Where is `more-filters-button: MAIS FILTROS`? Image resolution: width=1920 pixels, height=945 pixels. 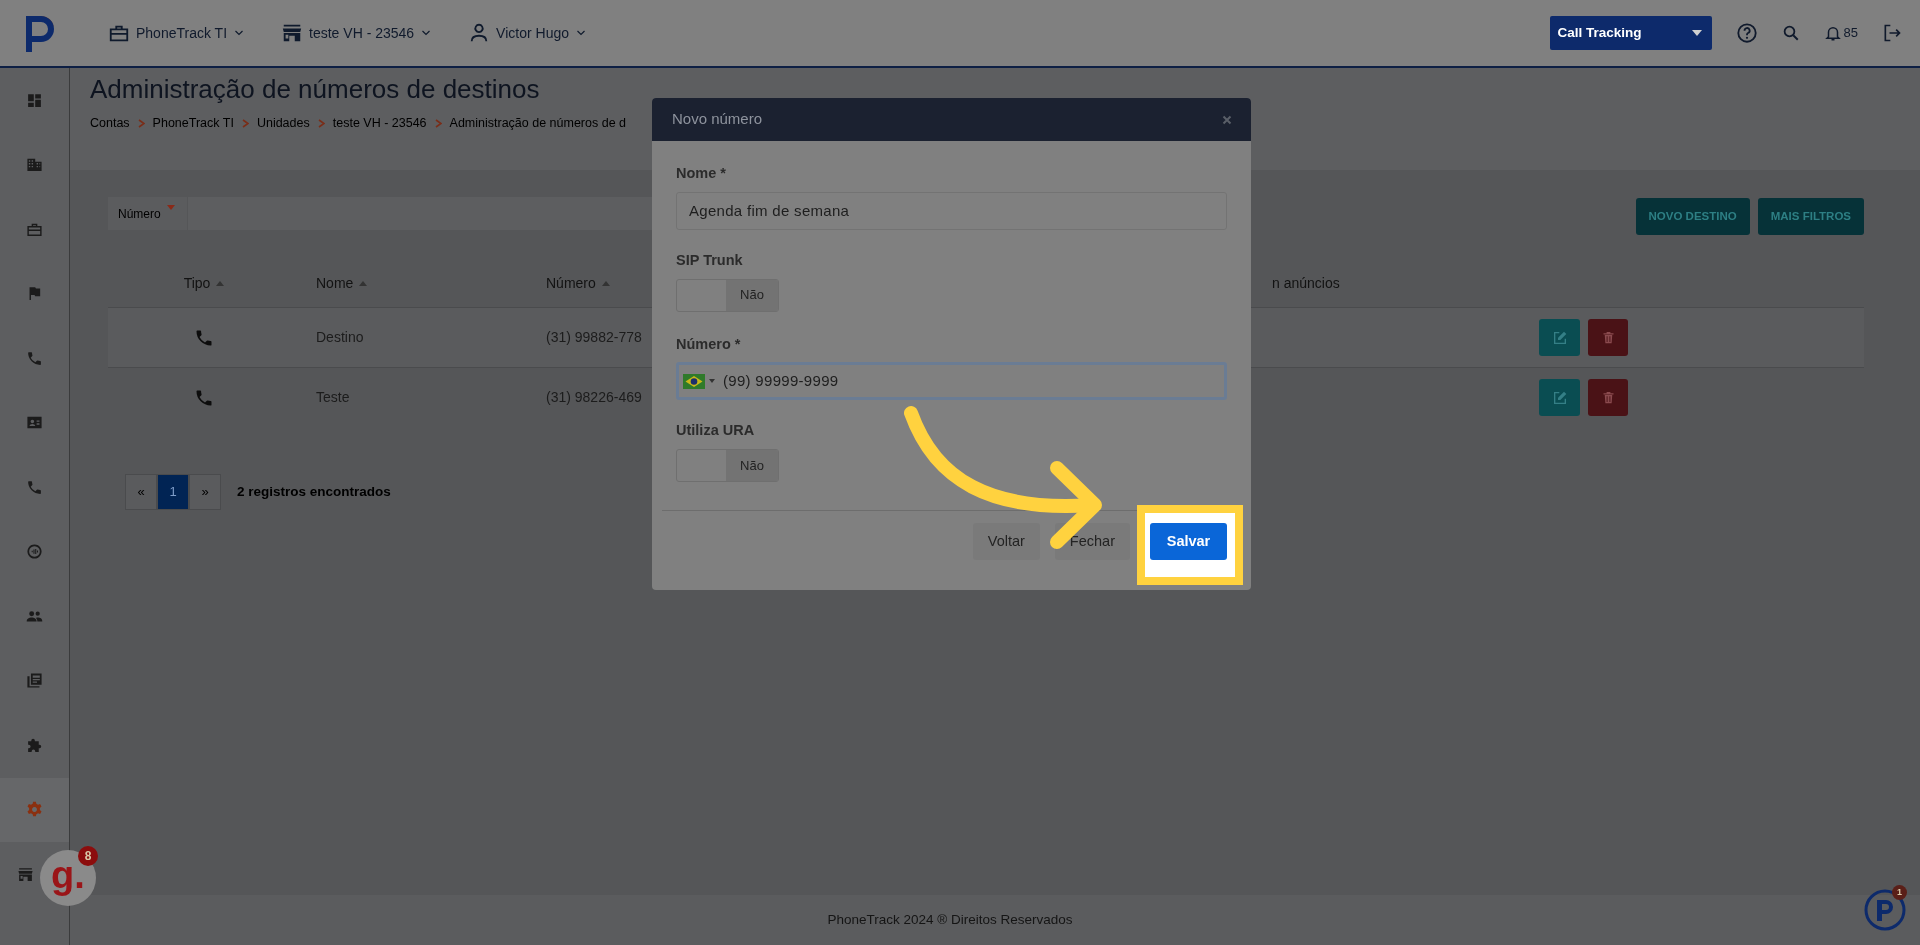 more-filters-button: MAIS FILTROS is located at coordinates (1810, 216).